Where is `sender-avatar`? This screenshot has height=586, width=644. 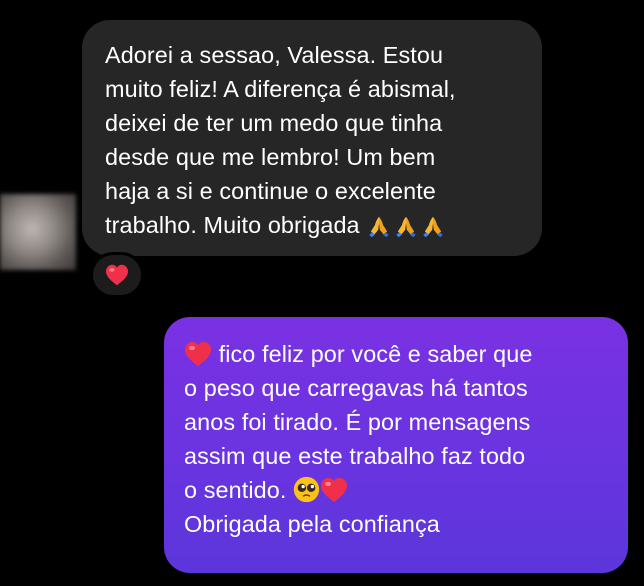
sender-avatar is located at coordinates (38, 232).